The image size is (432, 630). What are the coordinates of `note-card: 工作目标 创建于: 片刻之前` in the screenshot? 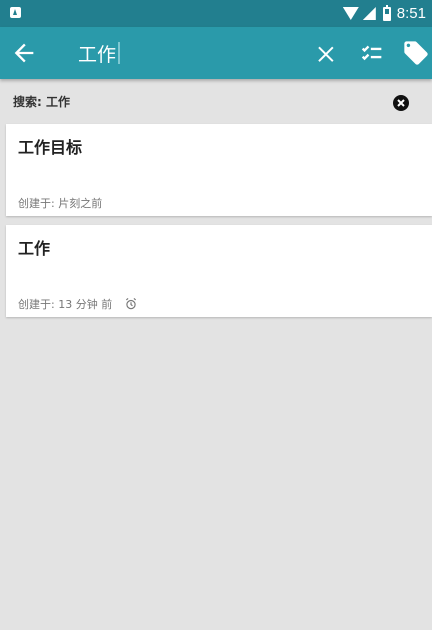 It's located at (219, 170).